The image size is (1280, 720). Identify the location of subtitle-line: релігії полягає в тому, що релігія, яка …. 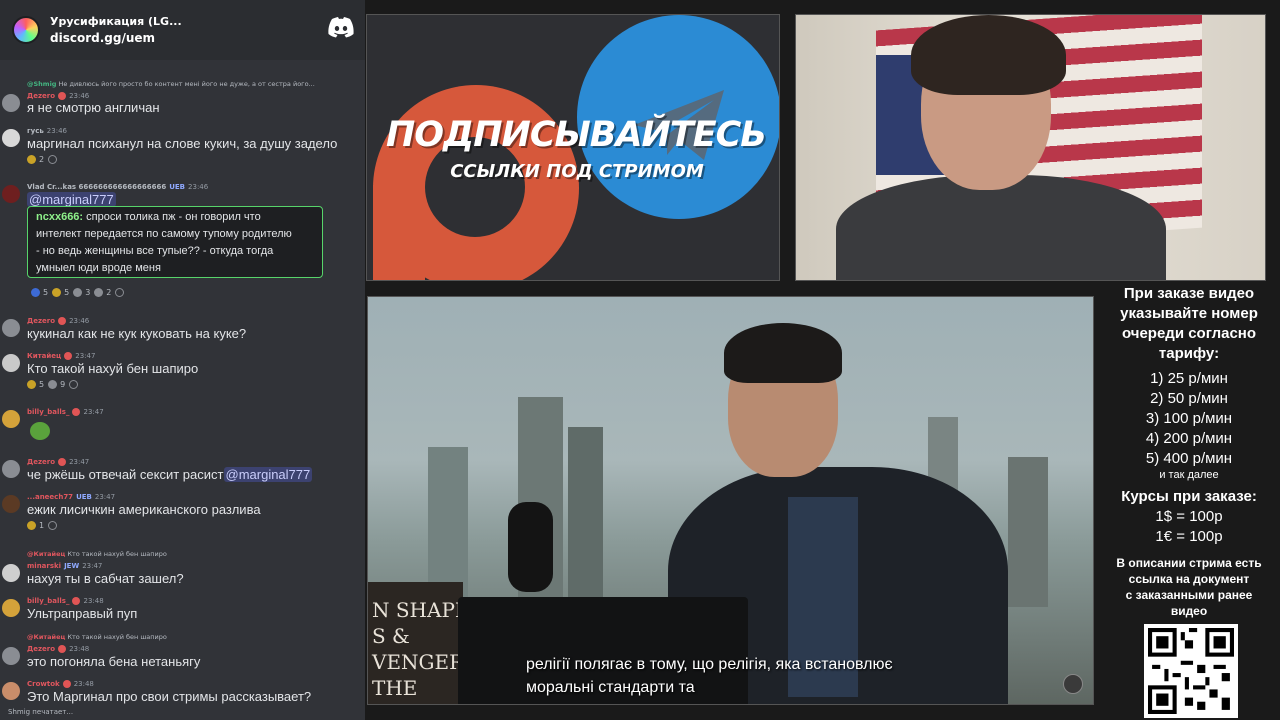
(709, 664).